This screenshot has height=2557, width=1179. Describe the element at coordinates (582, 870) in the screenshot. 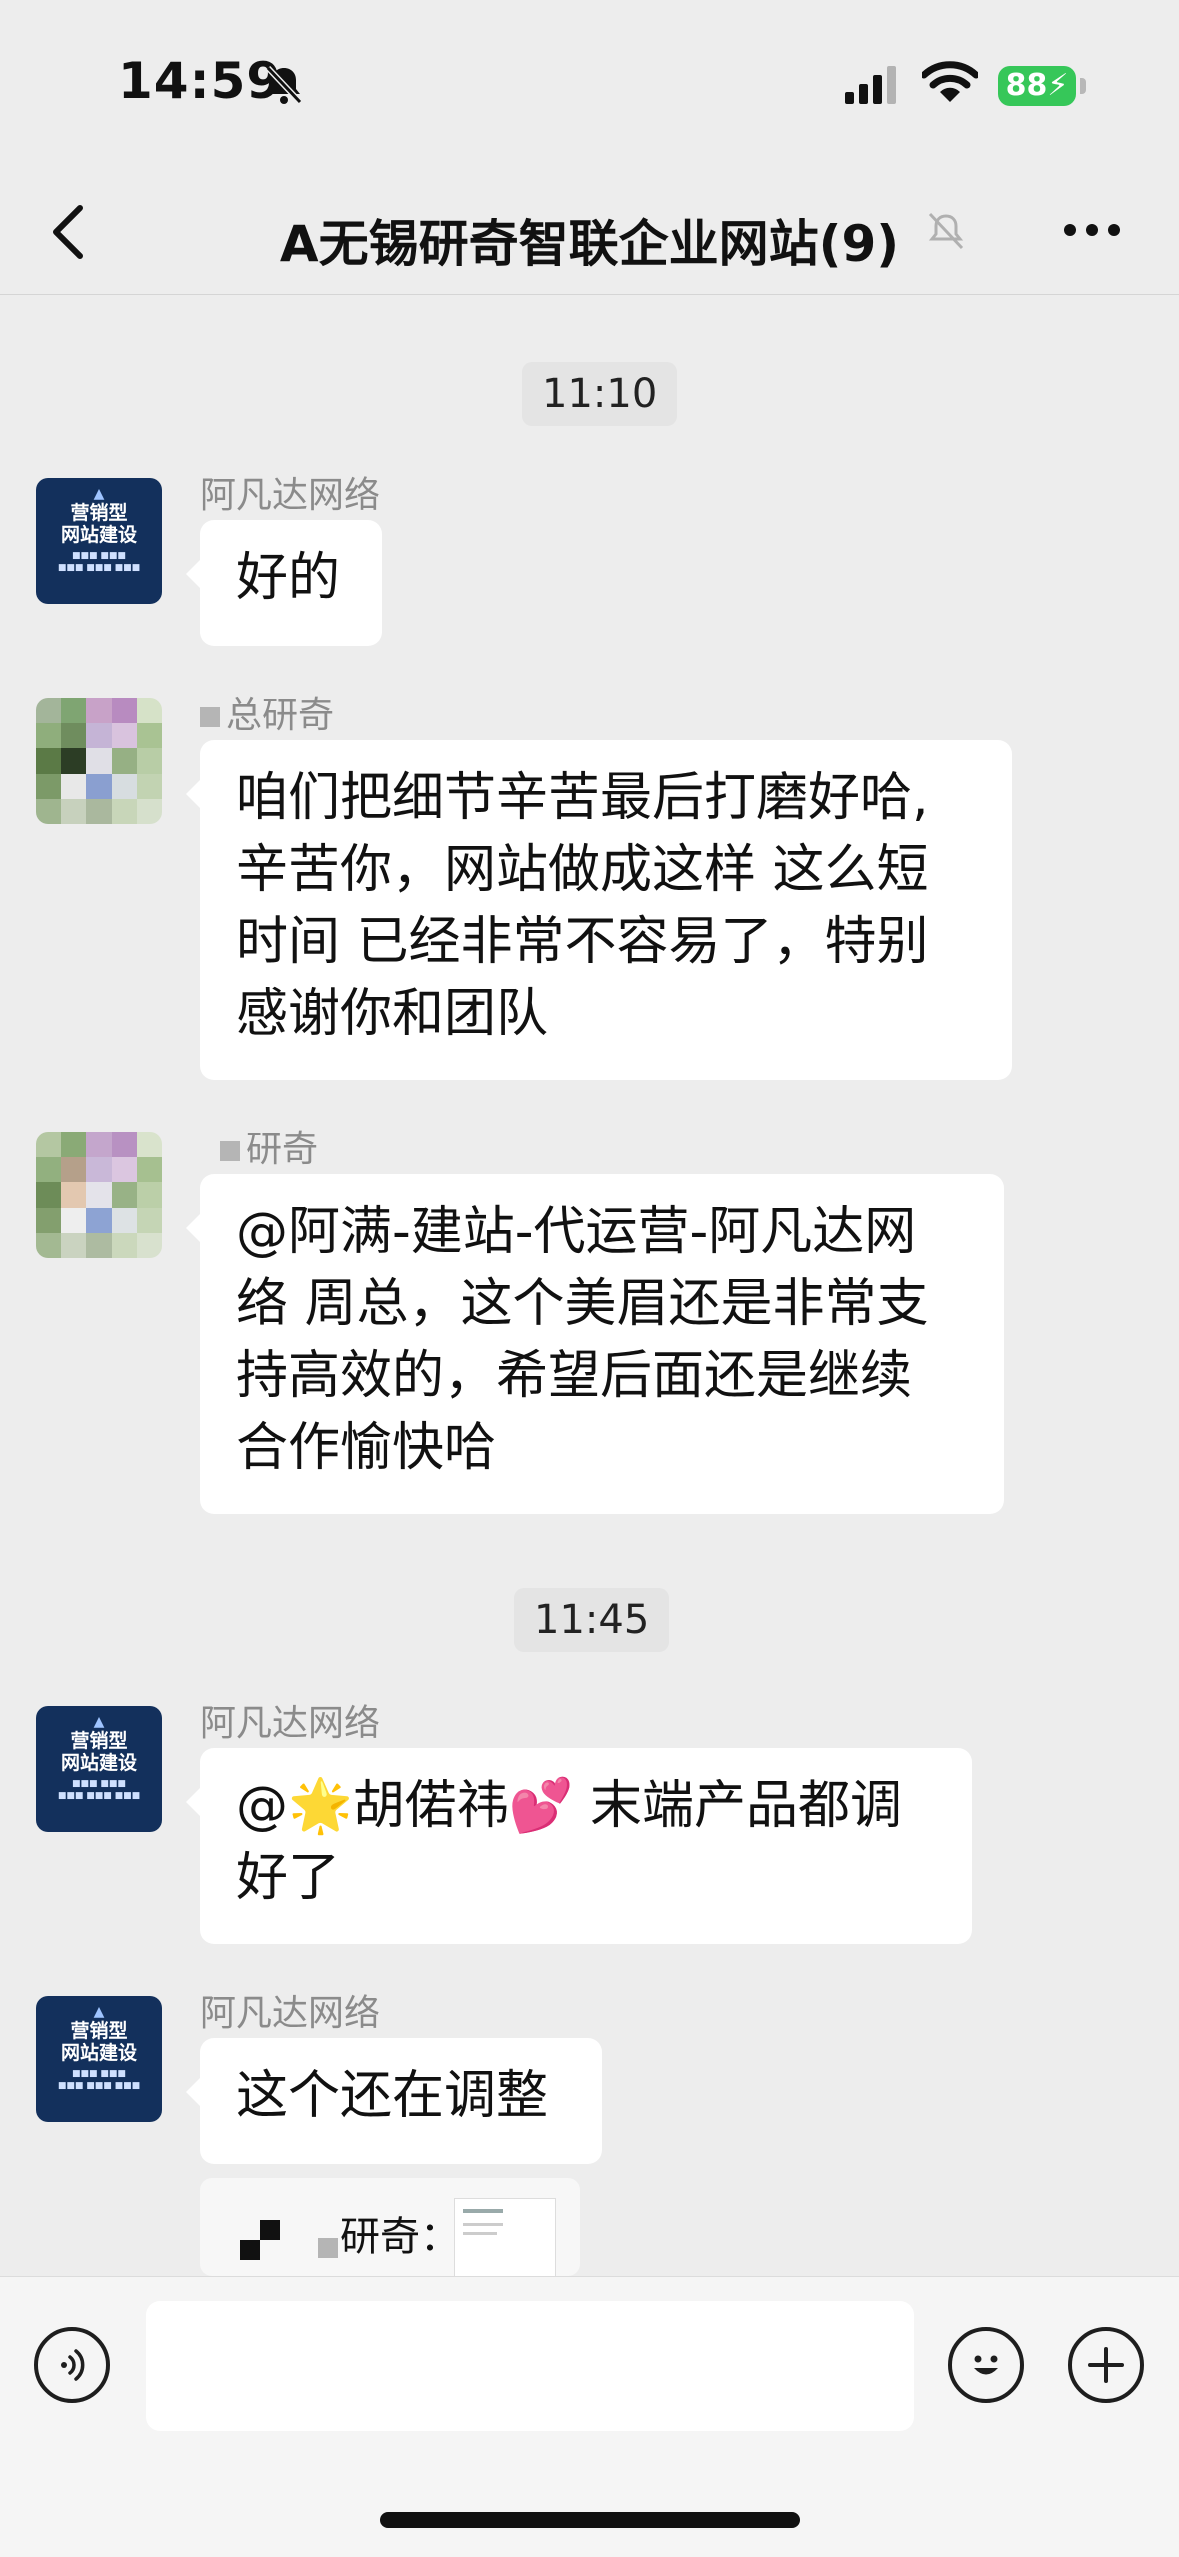

I see `message-line: 辛苦你，网站做成这样 这么短` at that location.